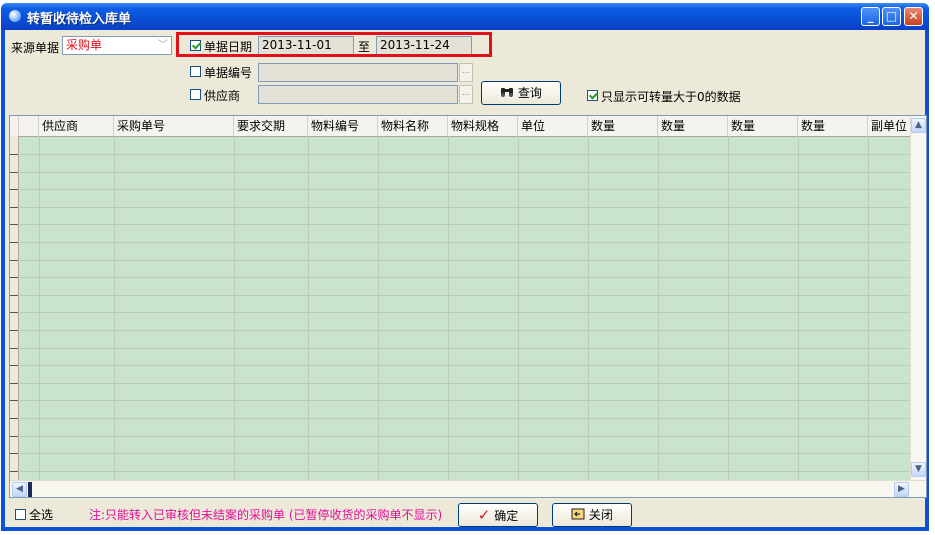  What do you see at coordinates (763, 126) in the screenshot?
I see `col-header-qty-3: 数量` at bounding box center [763, 126].